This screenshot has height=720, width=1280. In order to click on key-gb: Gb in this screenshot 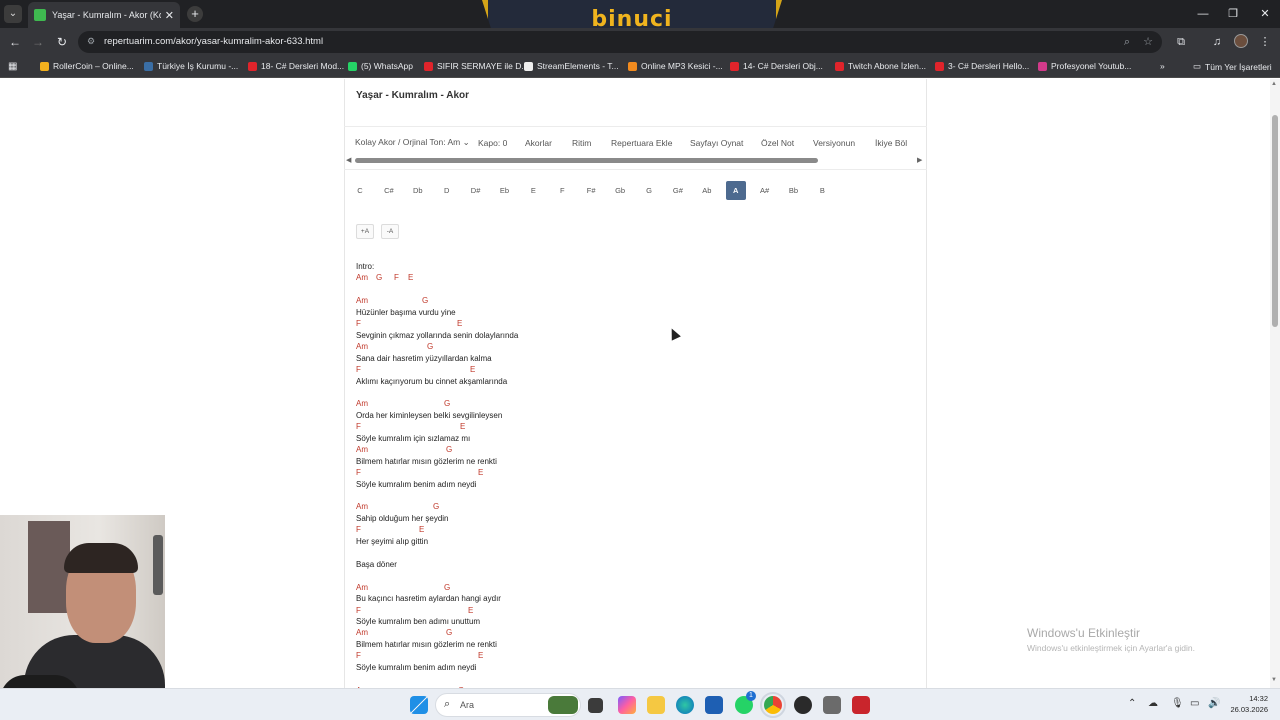, I will do `click(620, 190)`.